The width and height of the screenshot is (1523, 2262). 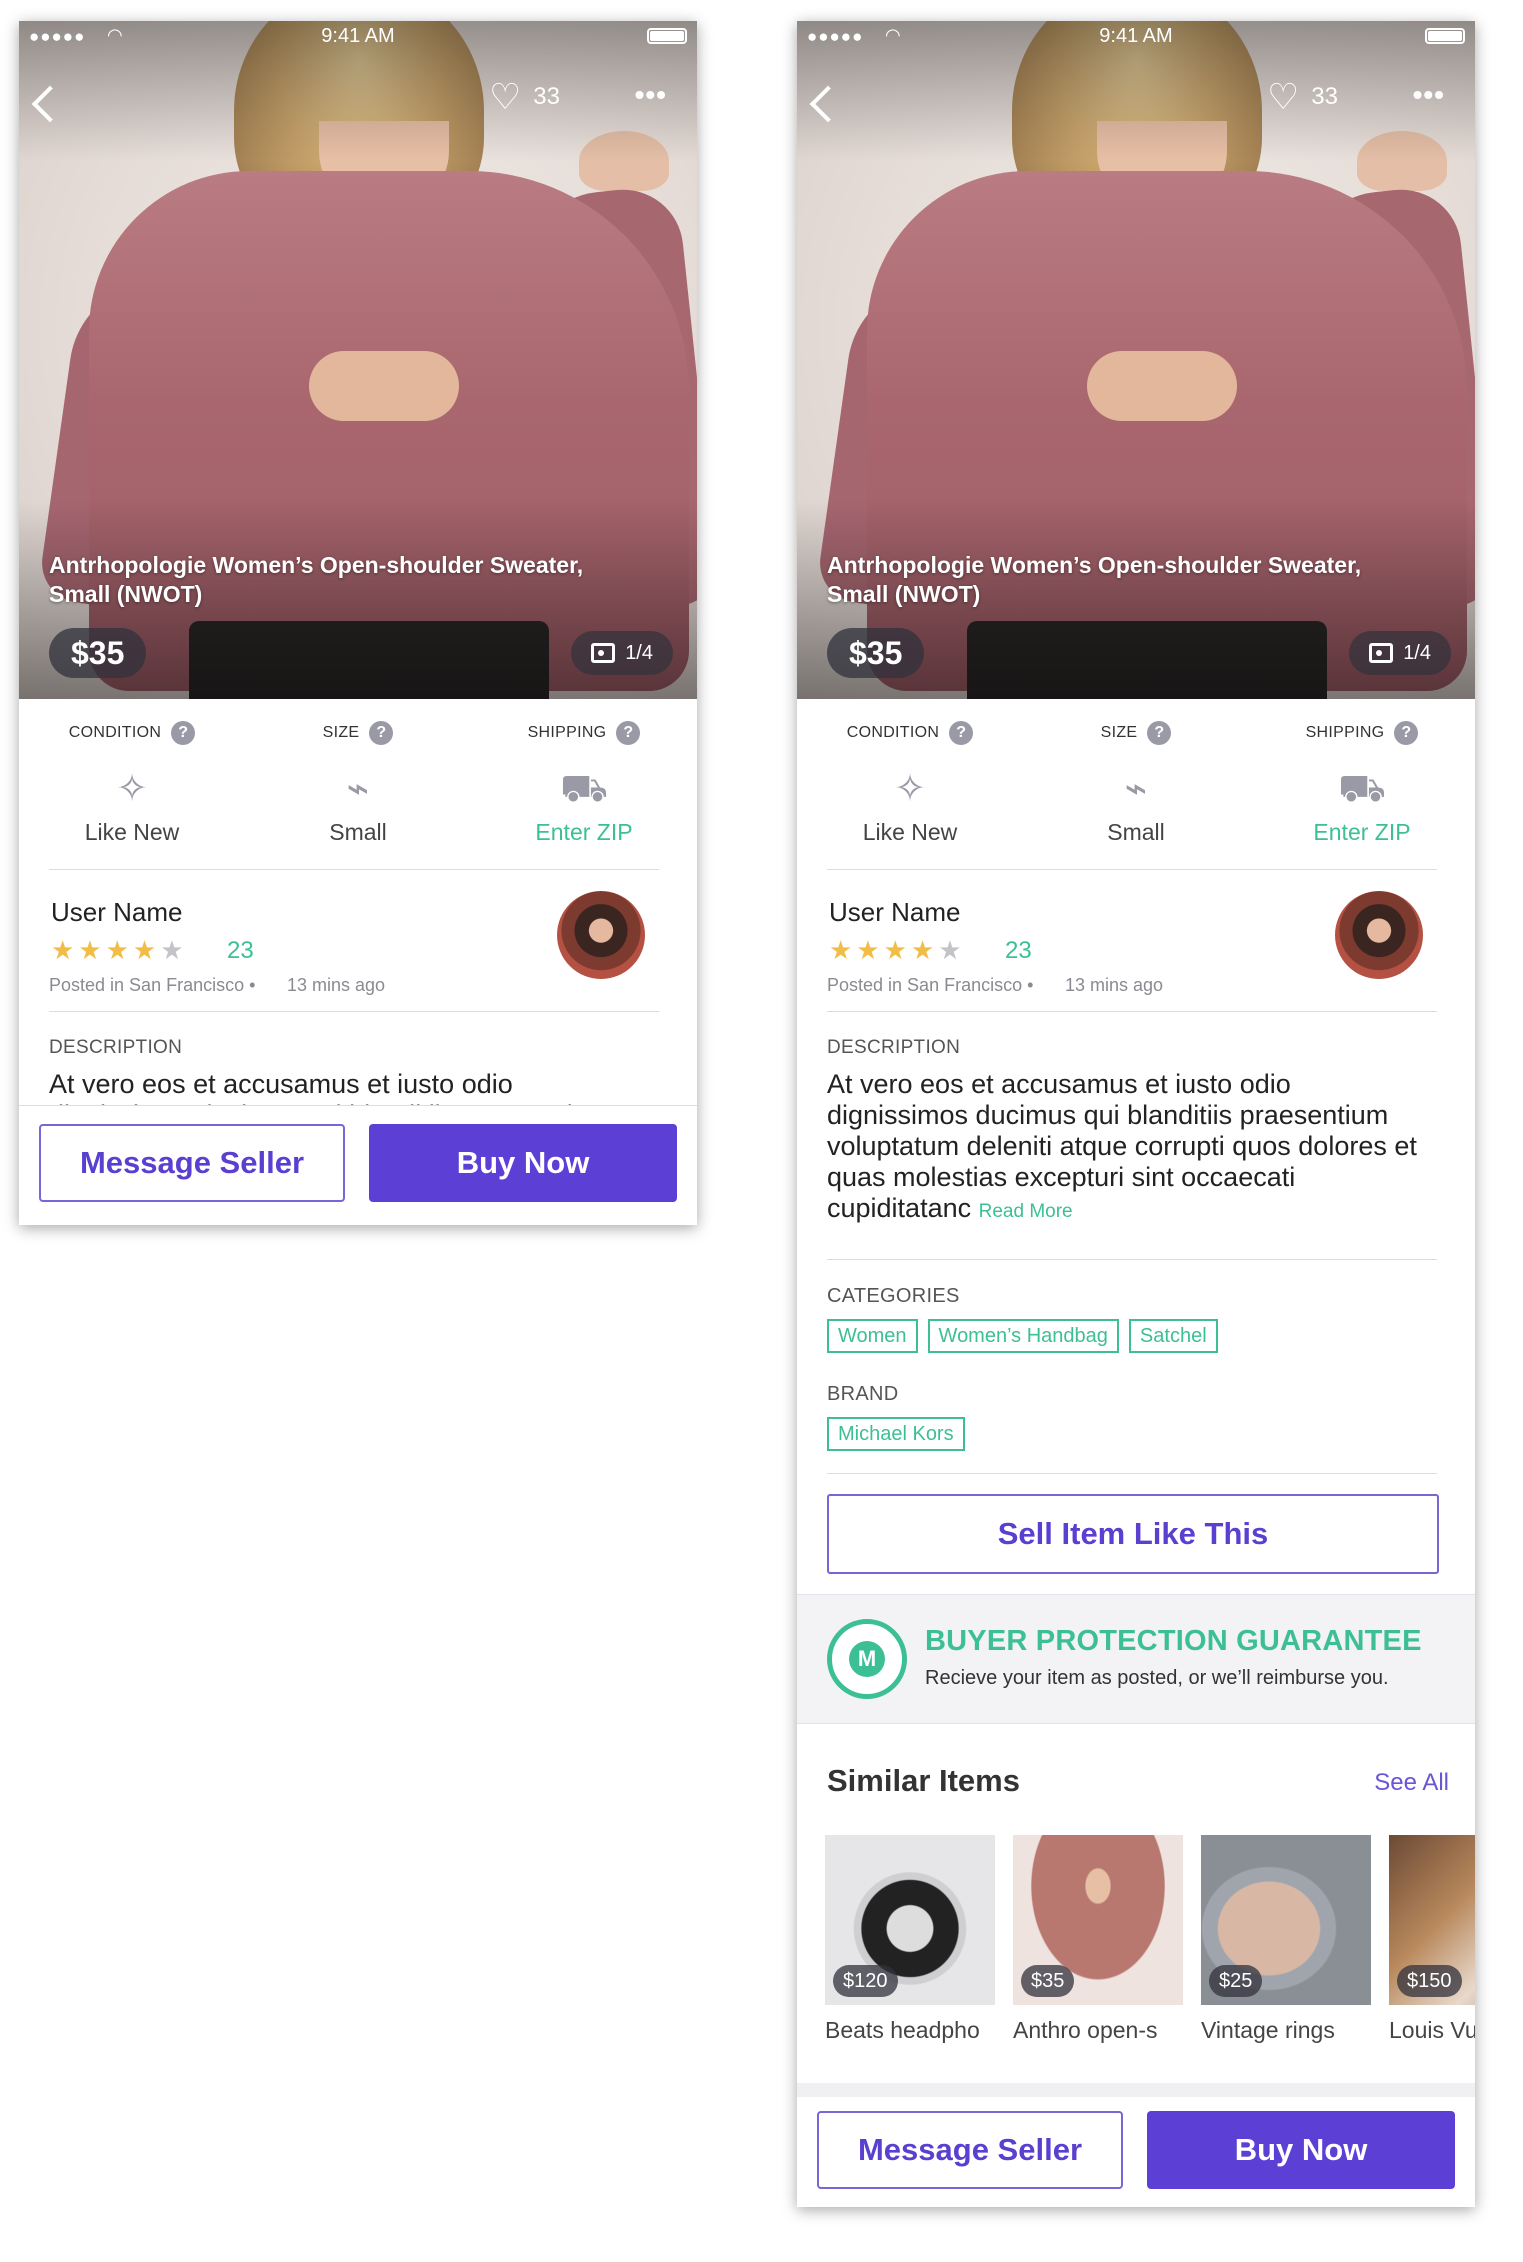 I want to click on item-name: Anthro open-s, so click(x=1085, y=2030).